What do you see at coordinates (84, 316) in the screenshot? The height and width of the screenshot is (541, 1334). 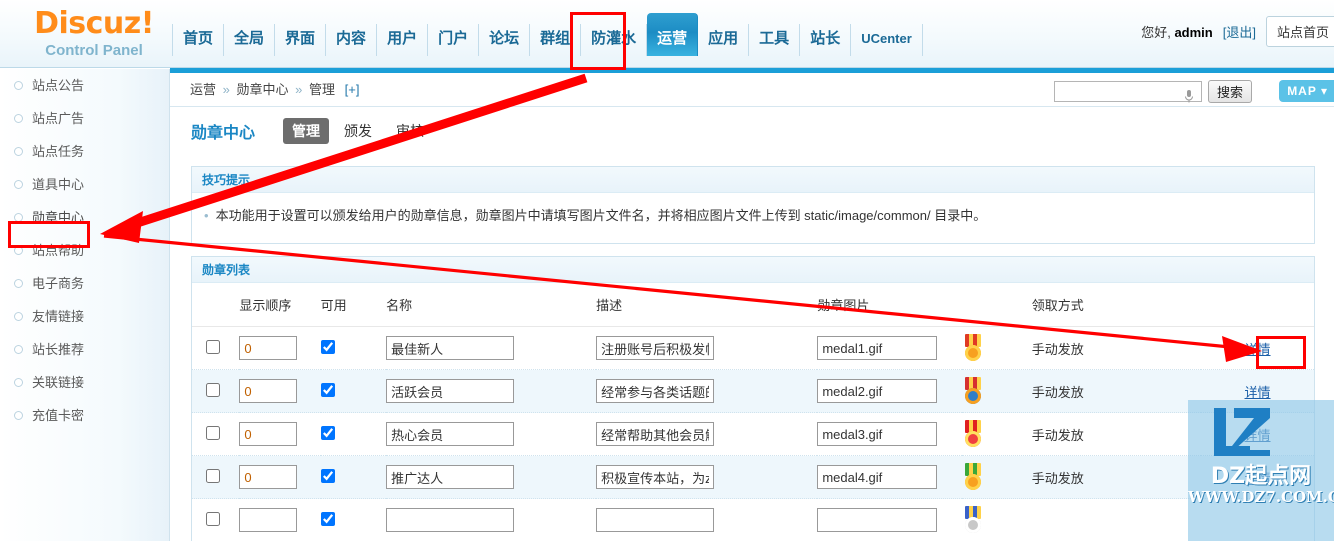 I see `sidebar-item-7: 友情链接` at bounding box center [84, 316].